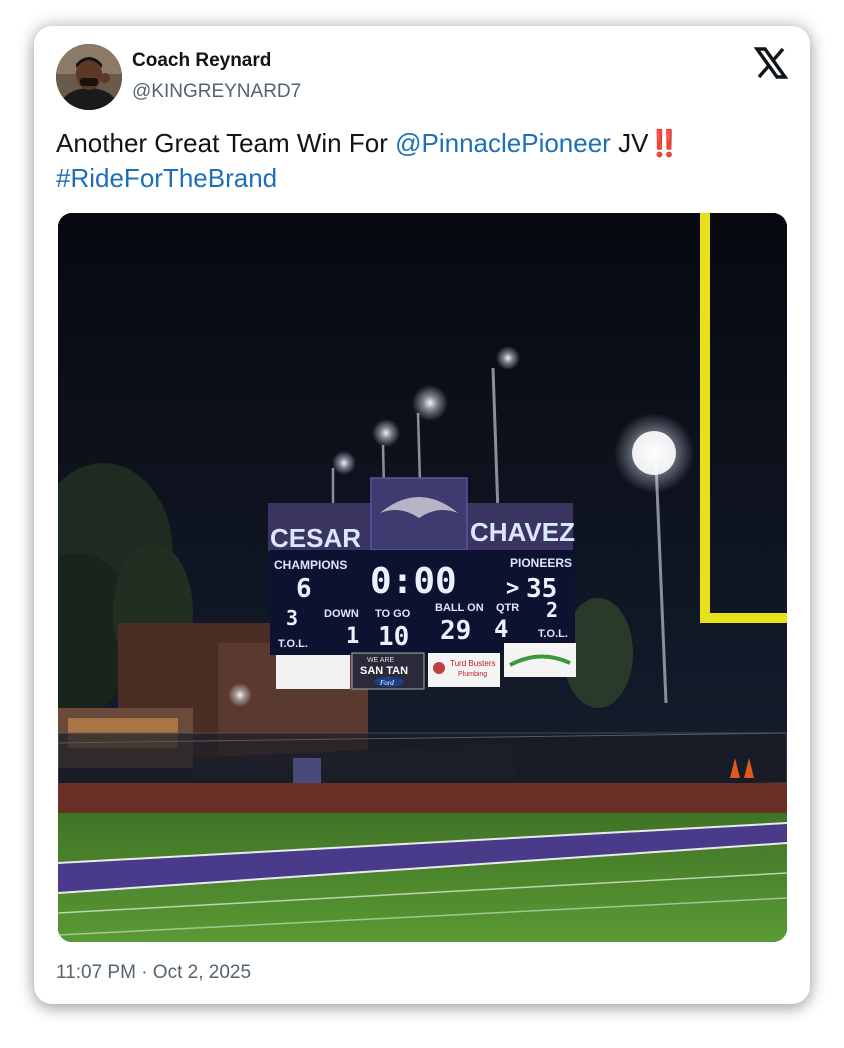 The width and height of the screenshot is (844, 1048). What do you see at coordinates (541, 563) in the screenshot?
I see `guest-team-label: PIONEERS` at bounding box center [541, 563].